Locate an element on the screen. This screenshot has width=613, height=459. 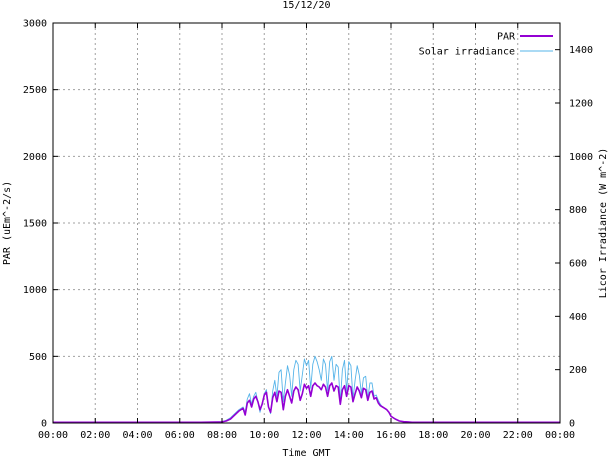
x-tick-label: 04:00 is located at coordinates (137, 435).